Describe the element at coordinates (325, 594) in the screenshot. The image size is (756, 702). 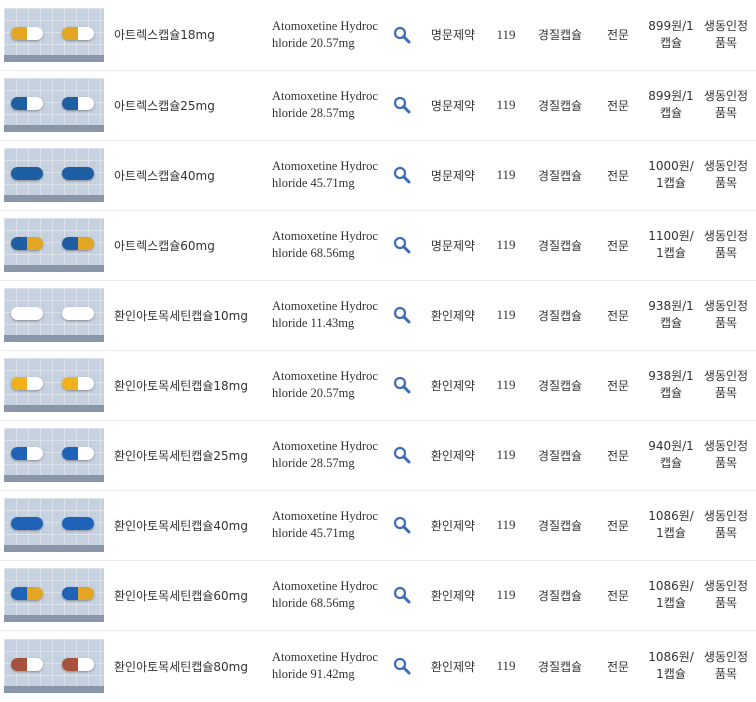
I see `ingredient-text: Atomoxetine Hydrochloride 68.56mg` at that location.